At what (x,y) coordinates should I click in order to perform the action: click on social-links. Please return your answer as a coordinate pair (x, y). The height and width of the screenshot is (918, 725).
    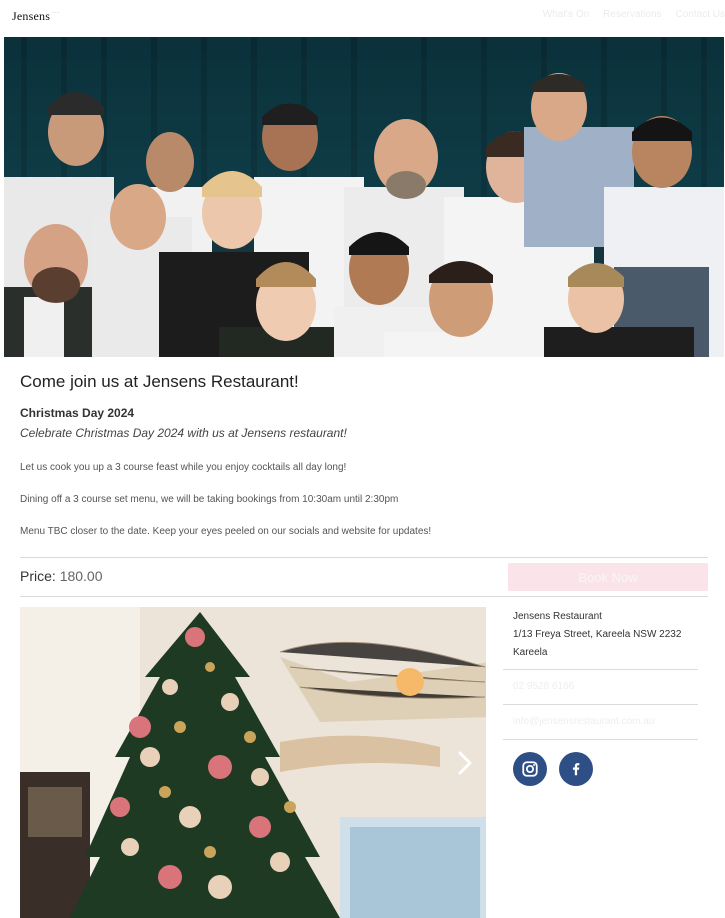
    Looking at the image, I should click on (605, 769).